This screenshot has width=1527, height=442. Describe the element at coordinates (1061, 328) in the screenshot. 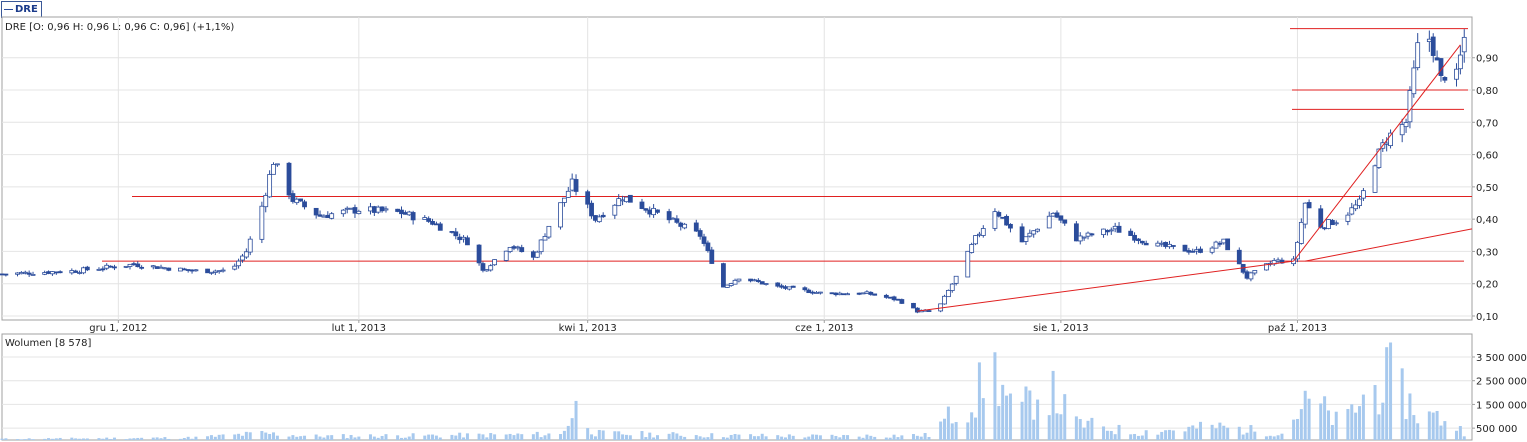

I see `date-tick-label: sie 1, 2013` at that location.